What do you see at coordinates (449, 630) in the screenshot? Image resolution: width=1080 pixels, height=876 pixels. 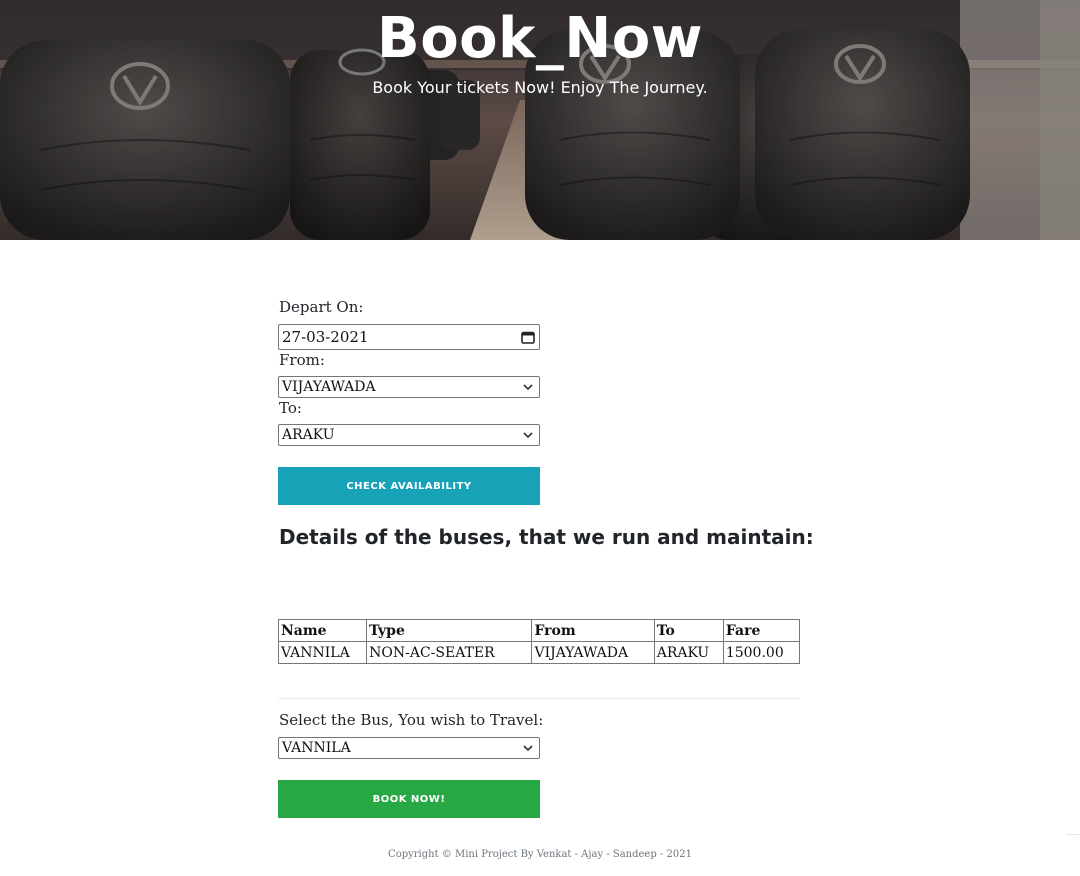 I see `column-header-type: Type` at bounding box center [449, 630].